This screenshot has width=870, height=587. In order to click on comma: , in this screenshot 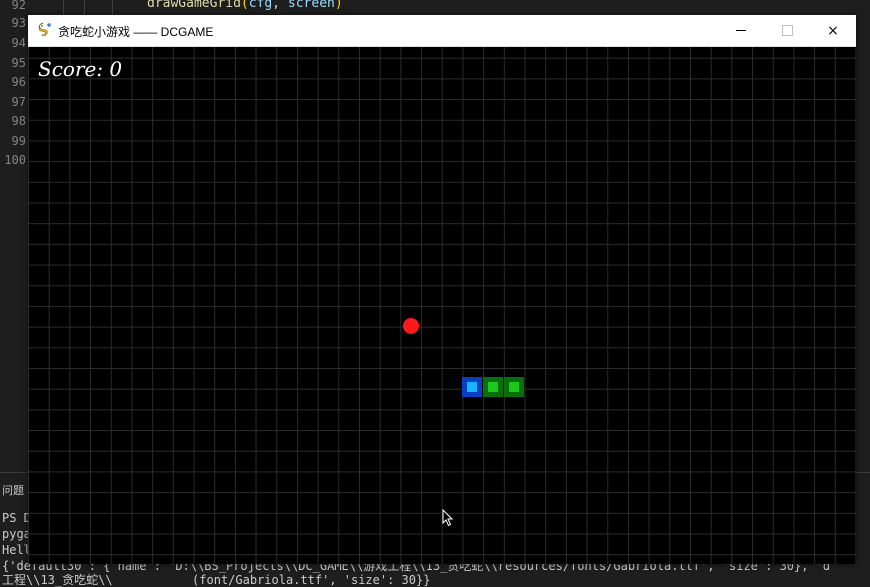, I will do `click(280, 5)`.